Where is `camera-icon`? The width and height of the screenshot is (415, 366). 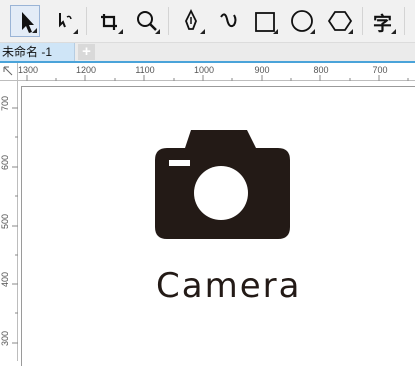
camera-icon is located at coordinates (222, 185).